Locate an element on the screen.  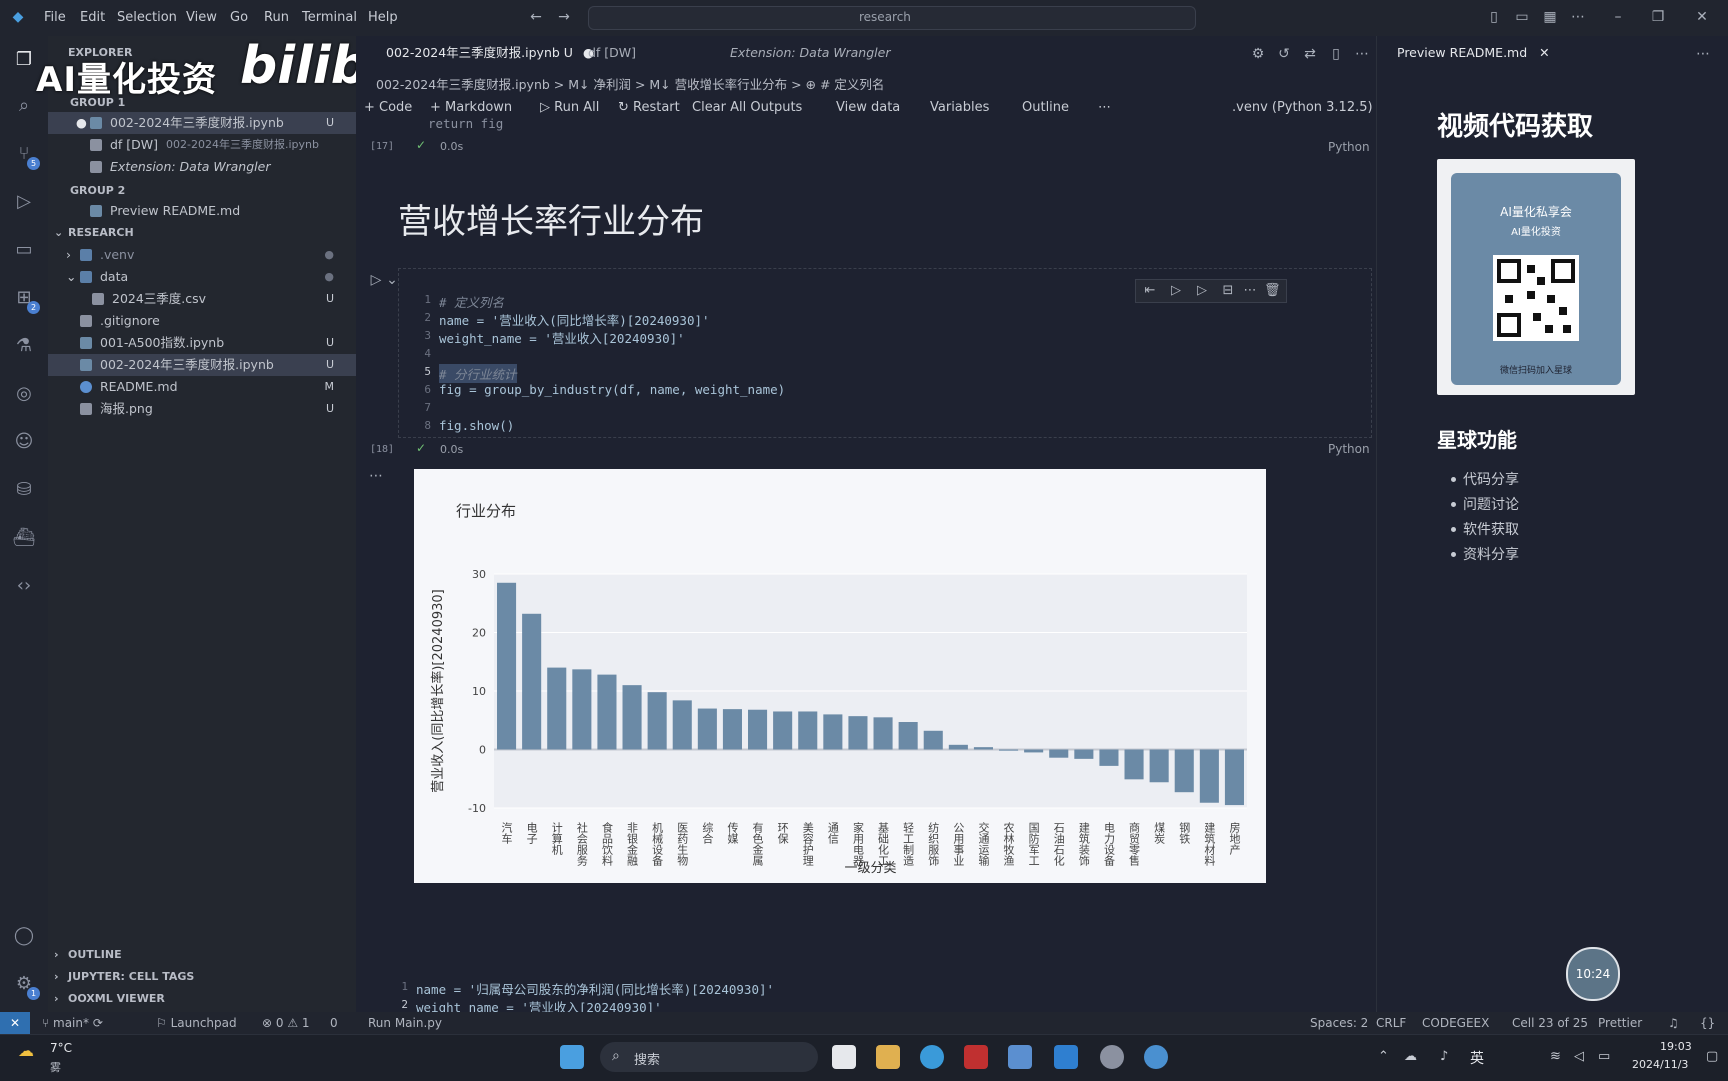
more-icon: ⋯ is located at coordinates (1578, 17).